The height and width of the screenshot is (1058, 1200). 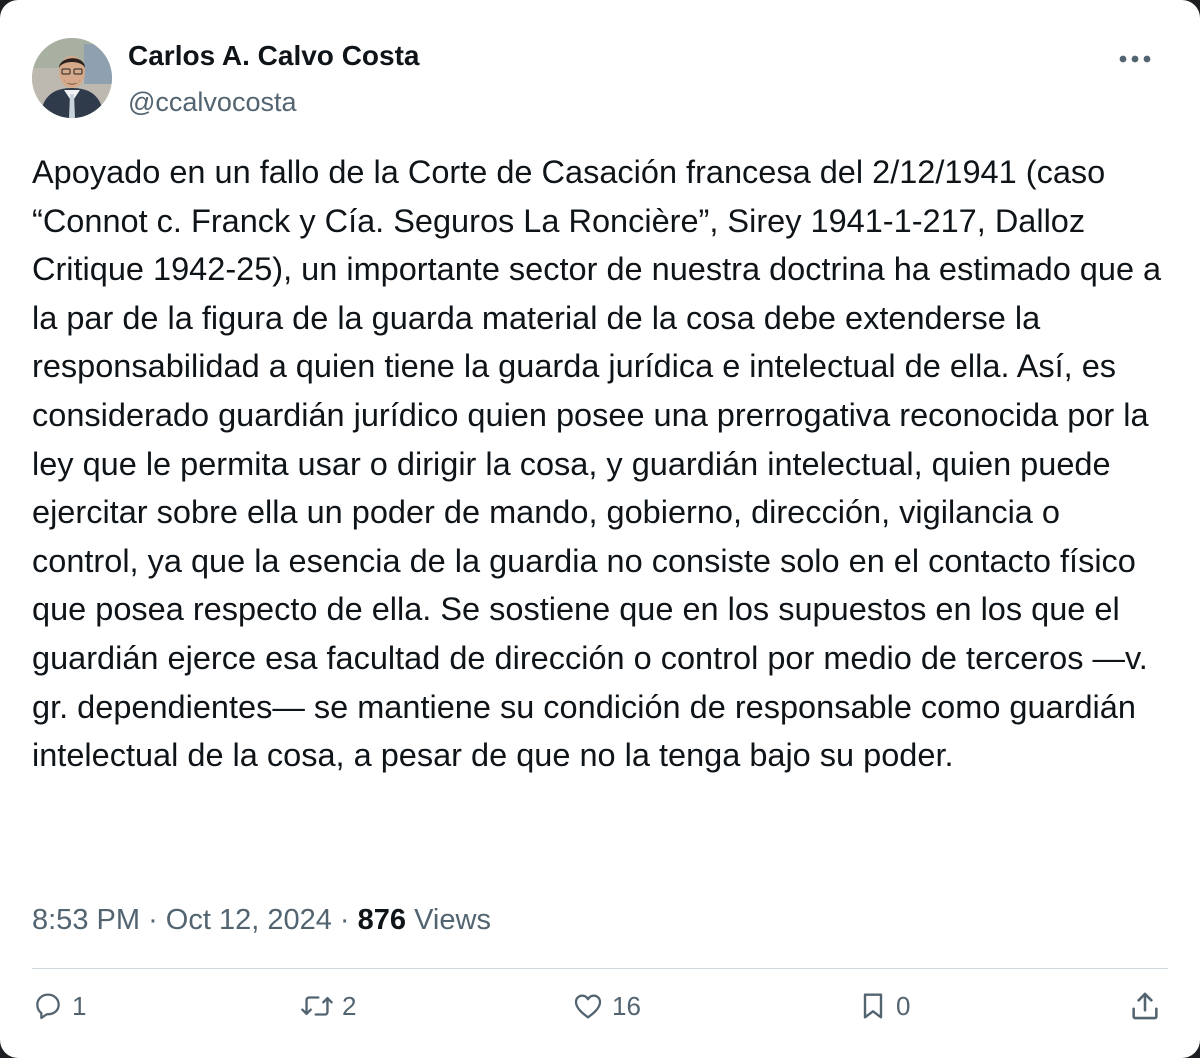 I want to click on more-horizontal-icon, so click(x=1135, y=60).